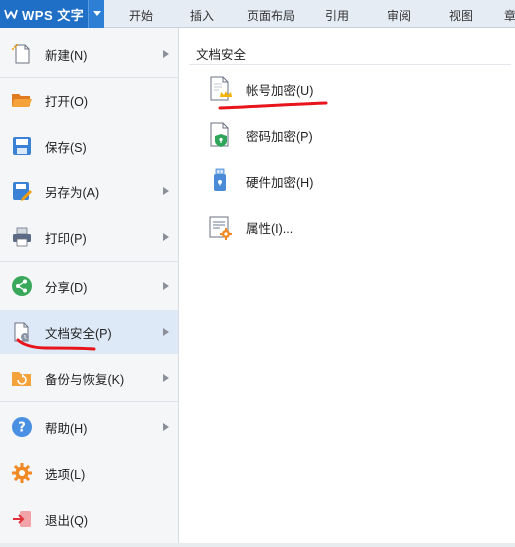 The height and width of the screenshot is (547, 515). I want to click on tab-home: 开始, so click(141, 14).